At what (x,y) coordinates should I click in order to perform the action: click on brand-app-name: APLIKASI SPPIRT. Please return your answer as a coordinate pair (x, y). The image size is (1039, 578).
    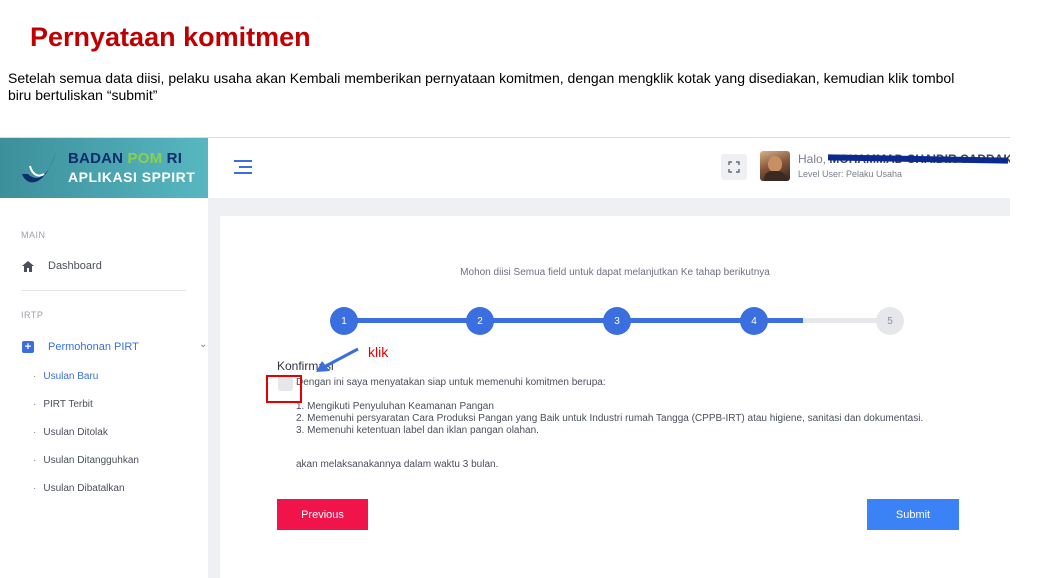
    Looking at the image, I should click on (132, 177).